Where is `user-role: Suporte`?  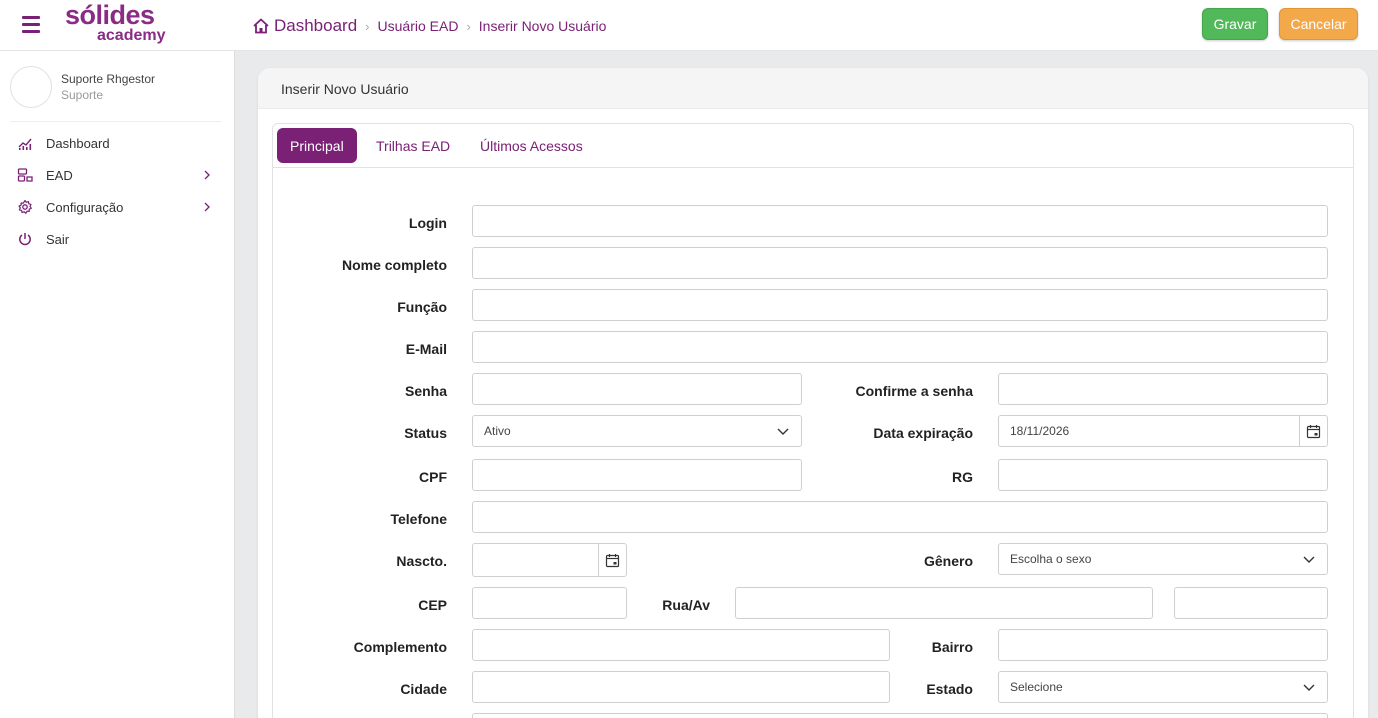 user-role: Suporte is located at coordinates (82, 95).